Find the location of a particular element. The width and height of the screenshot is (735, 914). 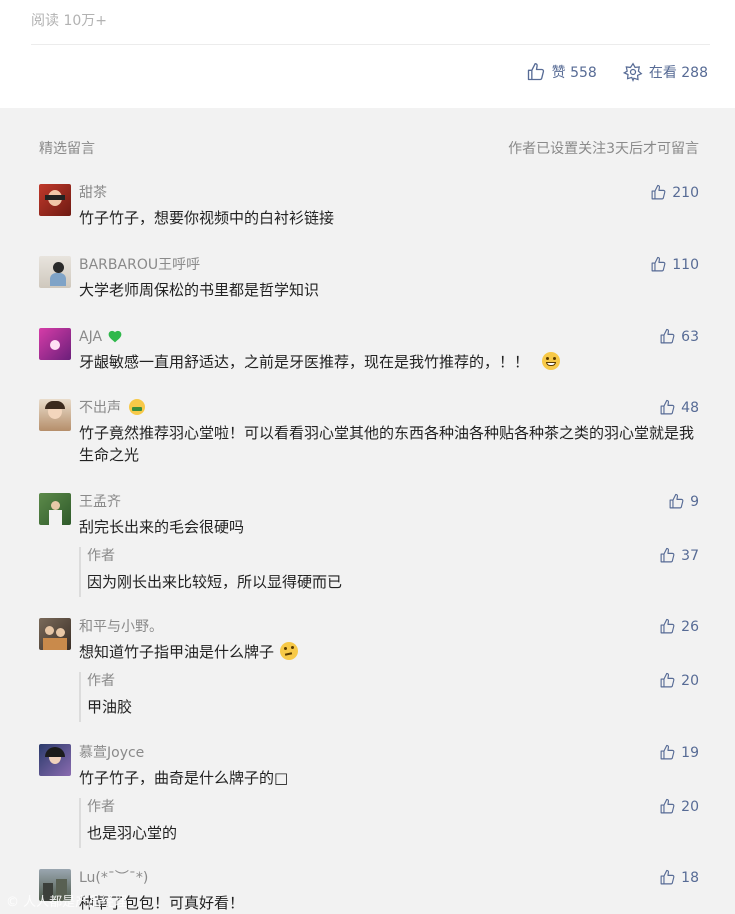

comment-nickname: AJA is located at coordinates (101, 337).